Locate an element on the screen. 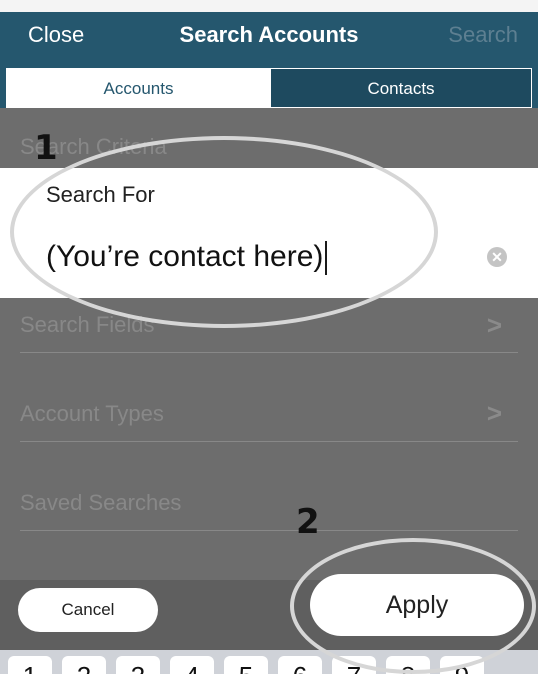 Image resolution: width=538 pixels, height=674 pixels. clear-icon: ✕ is located at coordinates (497, 257).